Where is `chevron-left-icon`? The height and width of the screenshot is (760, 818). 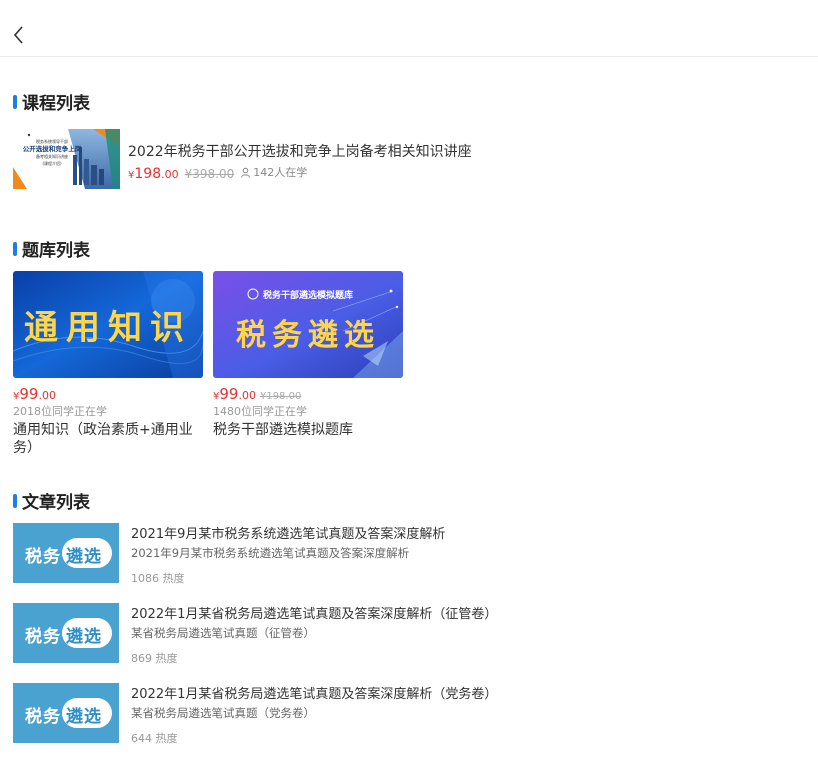 chevron-left-icon is located at coordinates (19, 35).